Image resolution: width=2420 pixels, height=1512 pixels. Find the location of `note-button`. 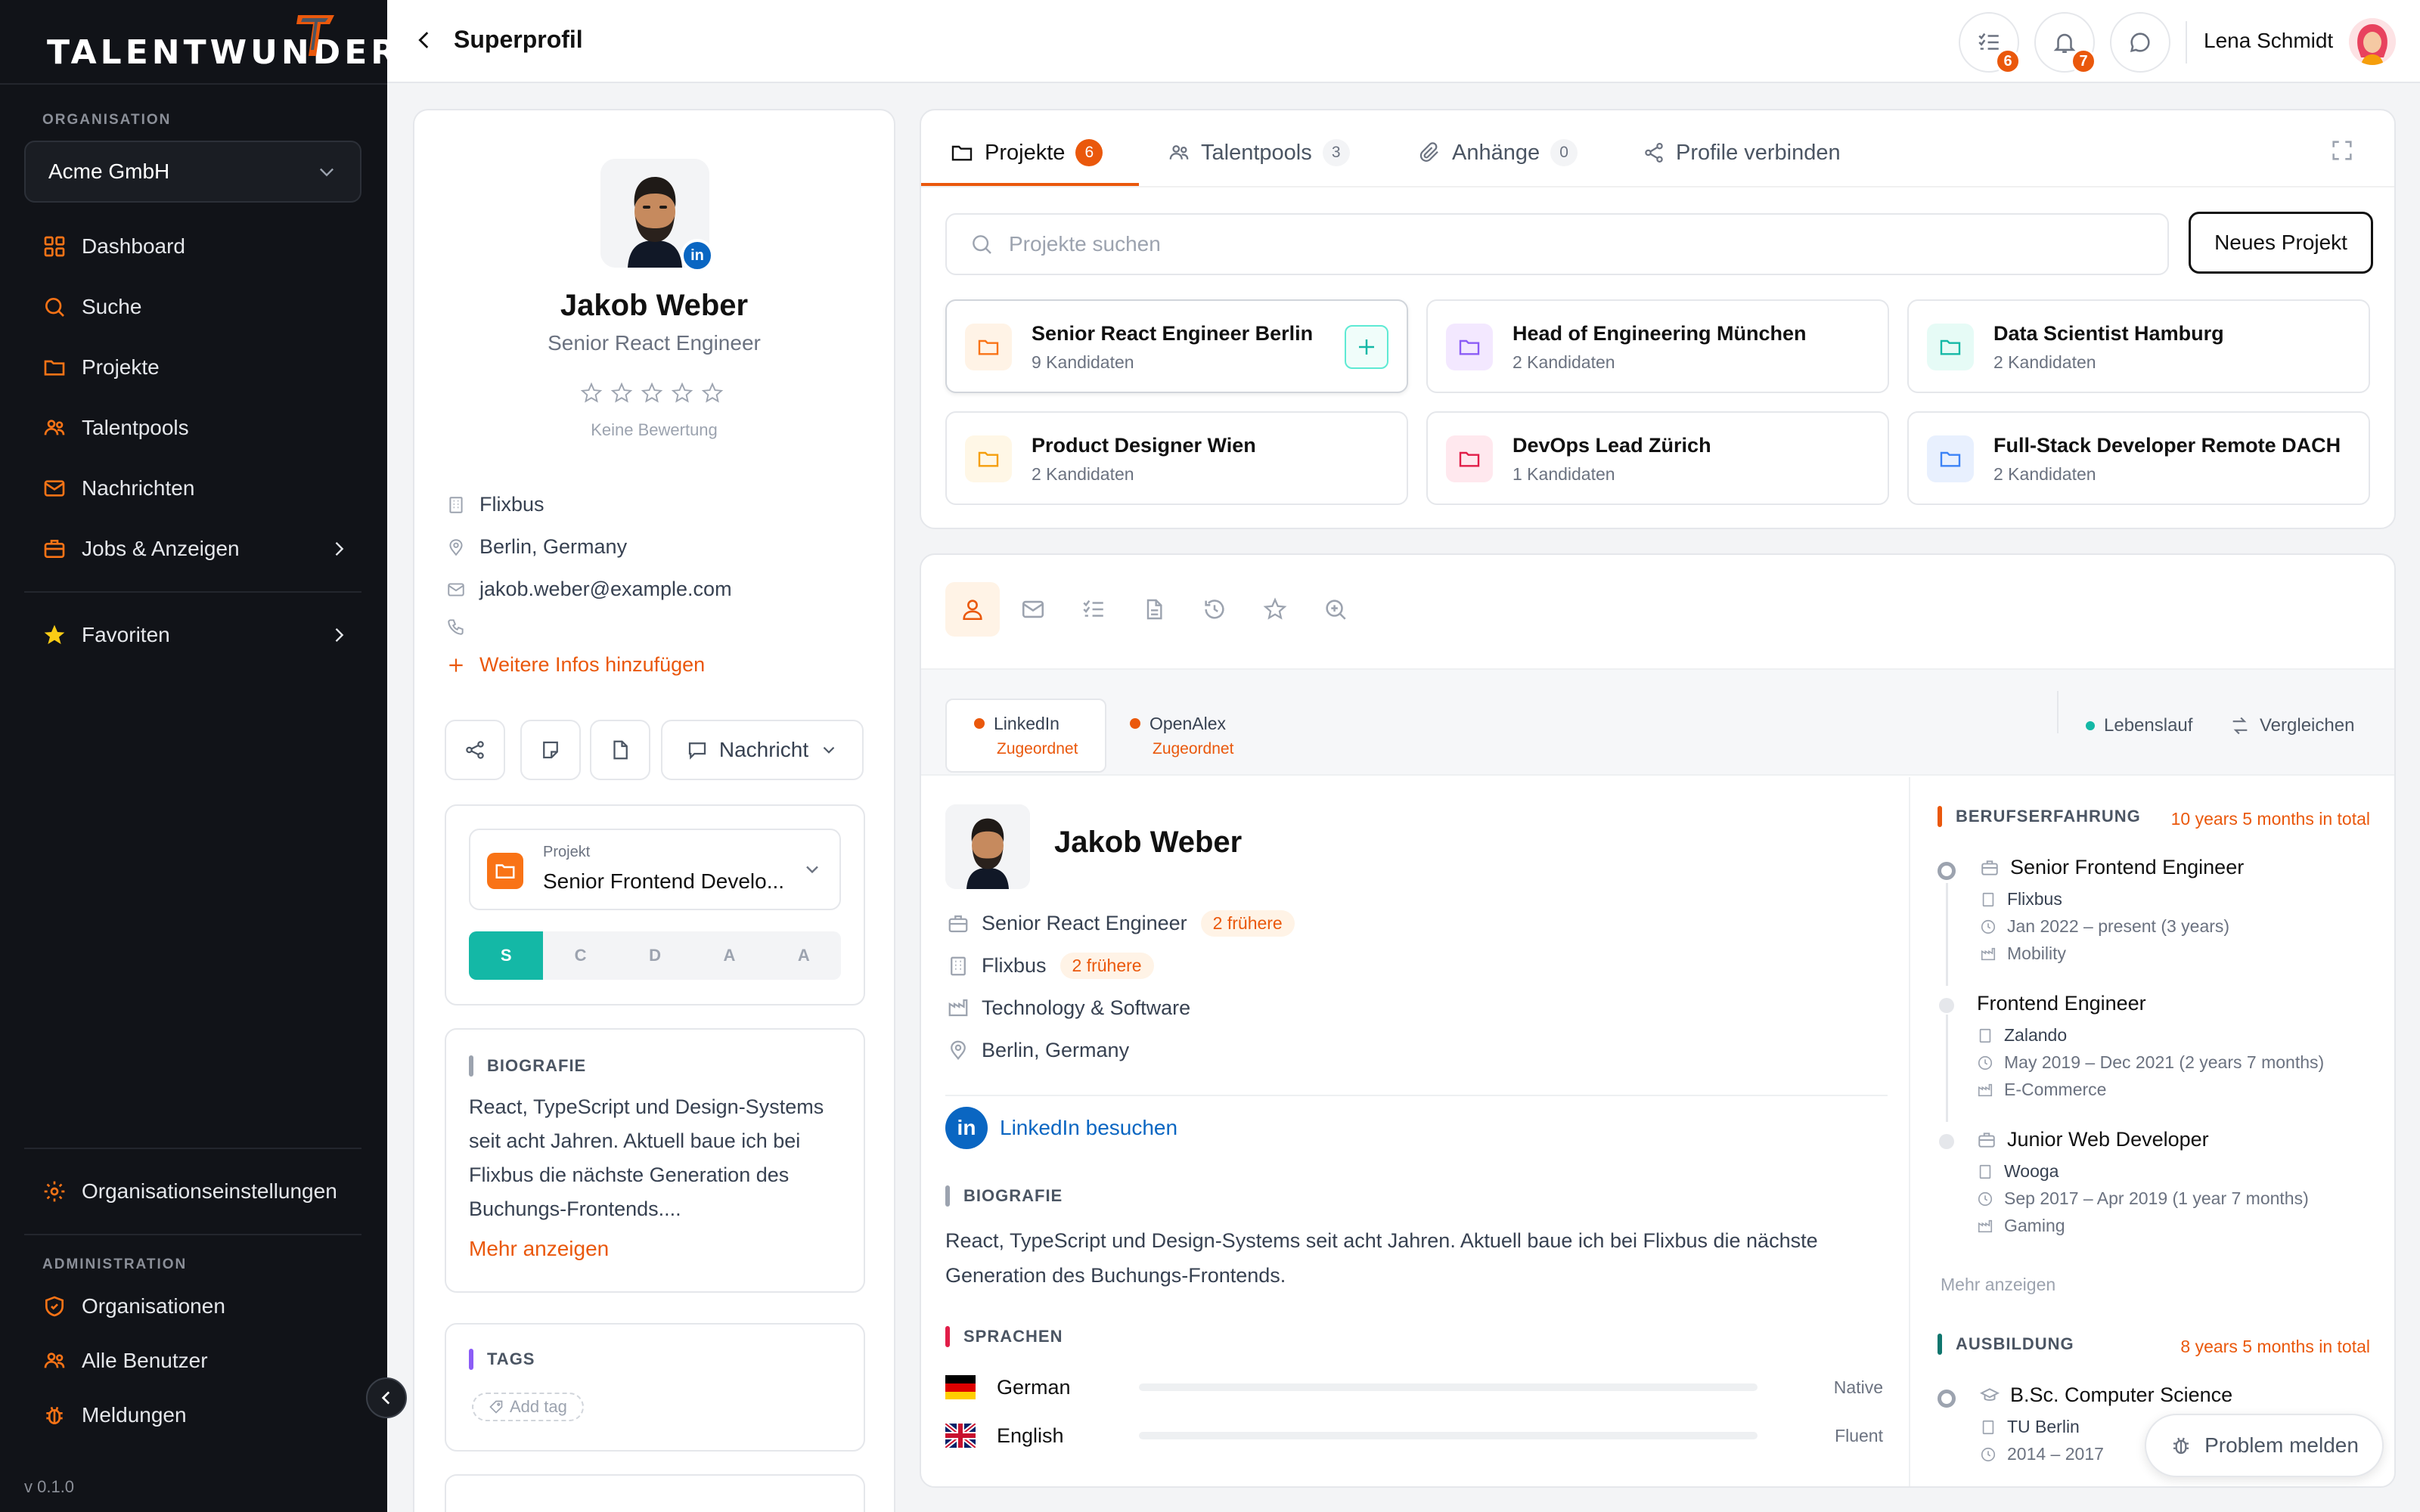

note-button is located at coordinates (550, 750).